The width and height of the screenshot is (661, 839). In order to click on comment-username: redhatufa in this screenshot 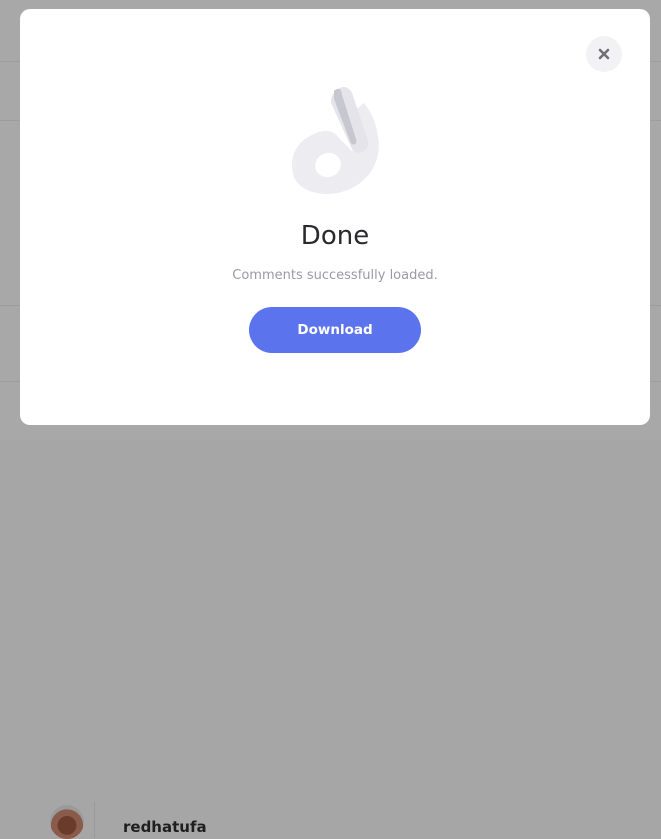, I will do `click(165, 827)`.